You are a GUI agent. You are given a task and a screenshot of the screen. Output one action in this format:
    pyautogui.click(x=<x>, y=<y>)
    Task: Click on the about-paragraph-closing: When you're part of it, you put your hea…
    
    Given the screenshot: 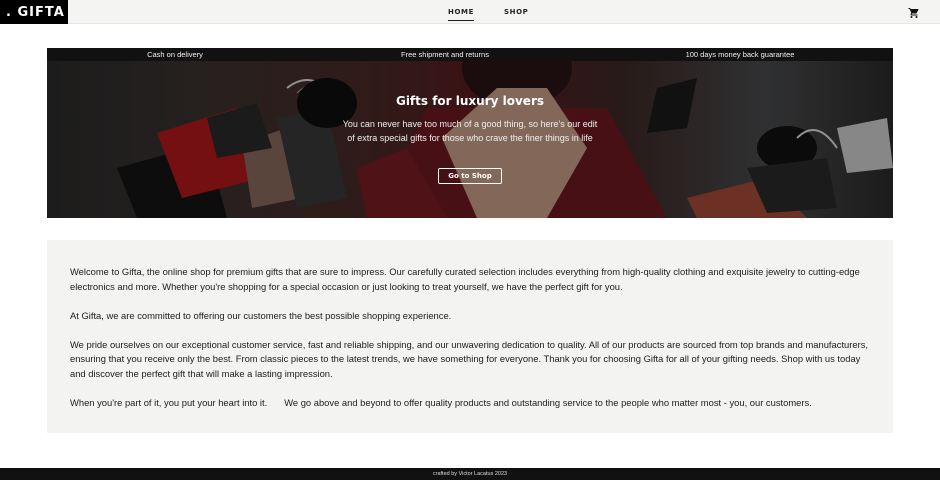 What is the action you would take?
    pyautogui.click(x=470, y=403)
    